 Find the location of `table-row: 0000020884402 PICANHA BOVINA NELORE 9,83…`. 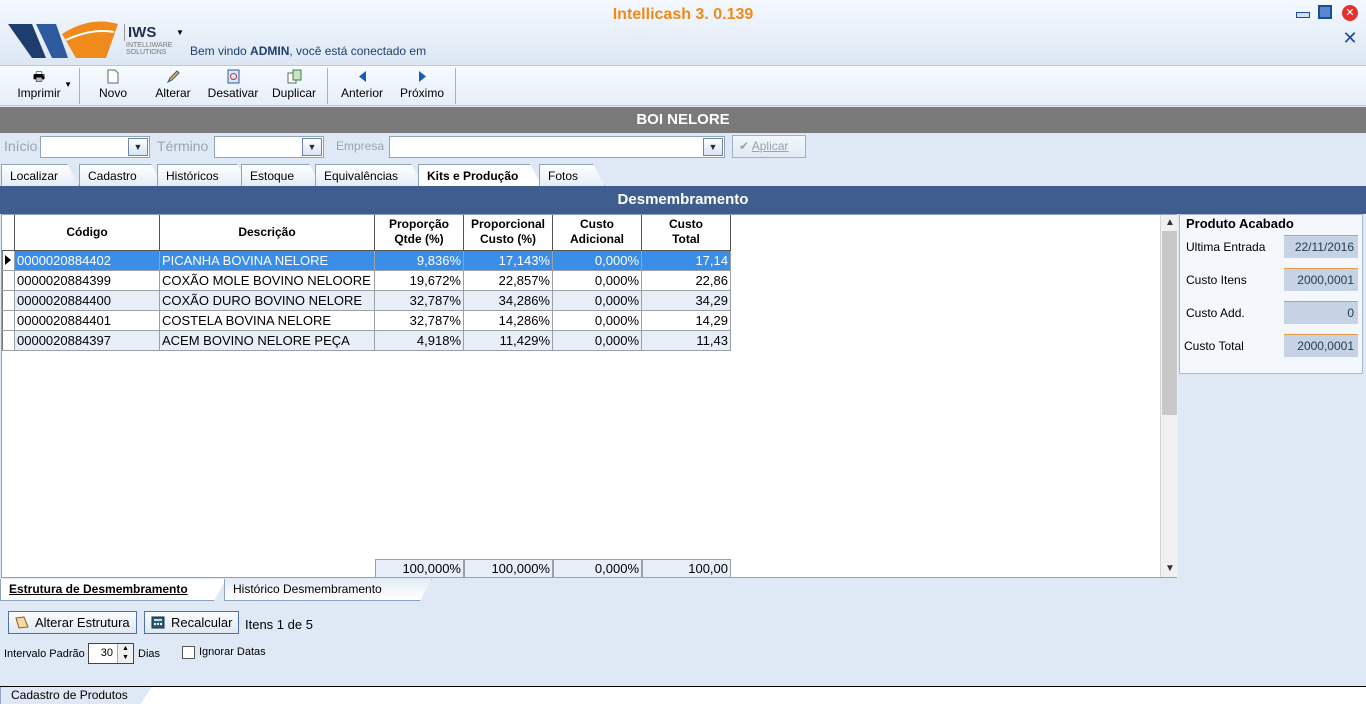

table-row: 0000020884402 PICANHA BOVINA NELORE 9,83… is located at coordinates (366, 260).